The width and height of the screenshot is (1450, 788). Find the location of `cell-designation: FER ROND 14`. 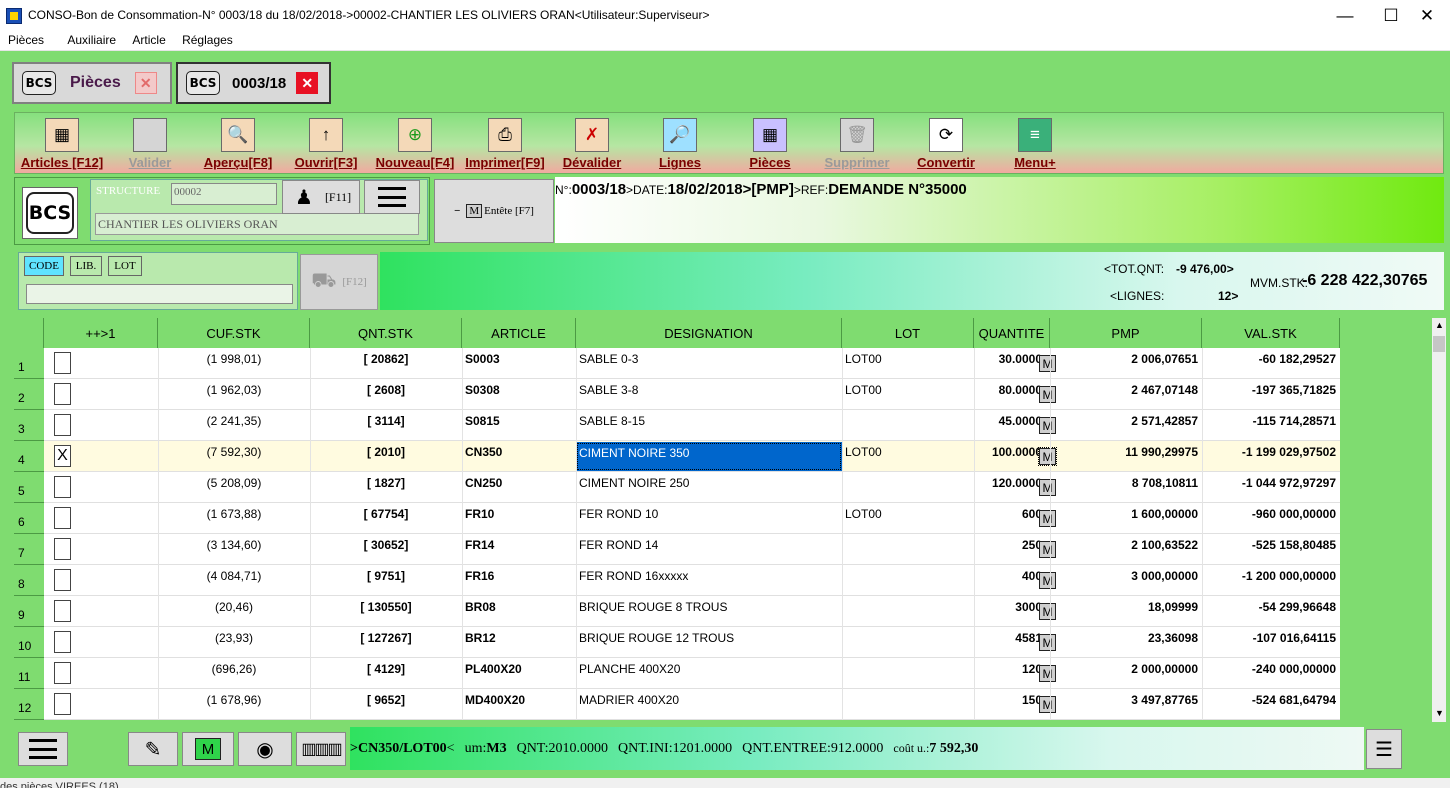

cell-designation: FER ROND 14 is located at coordinates (709, 549).